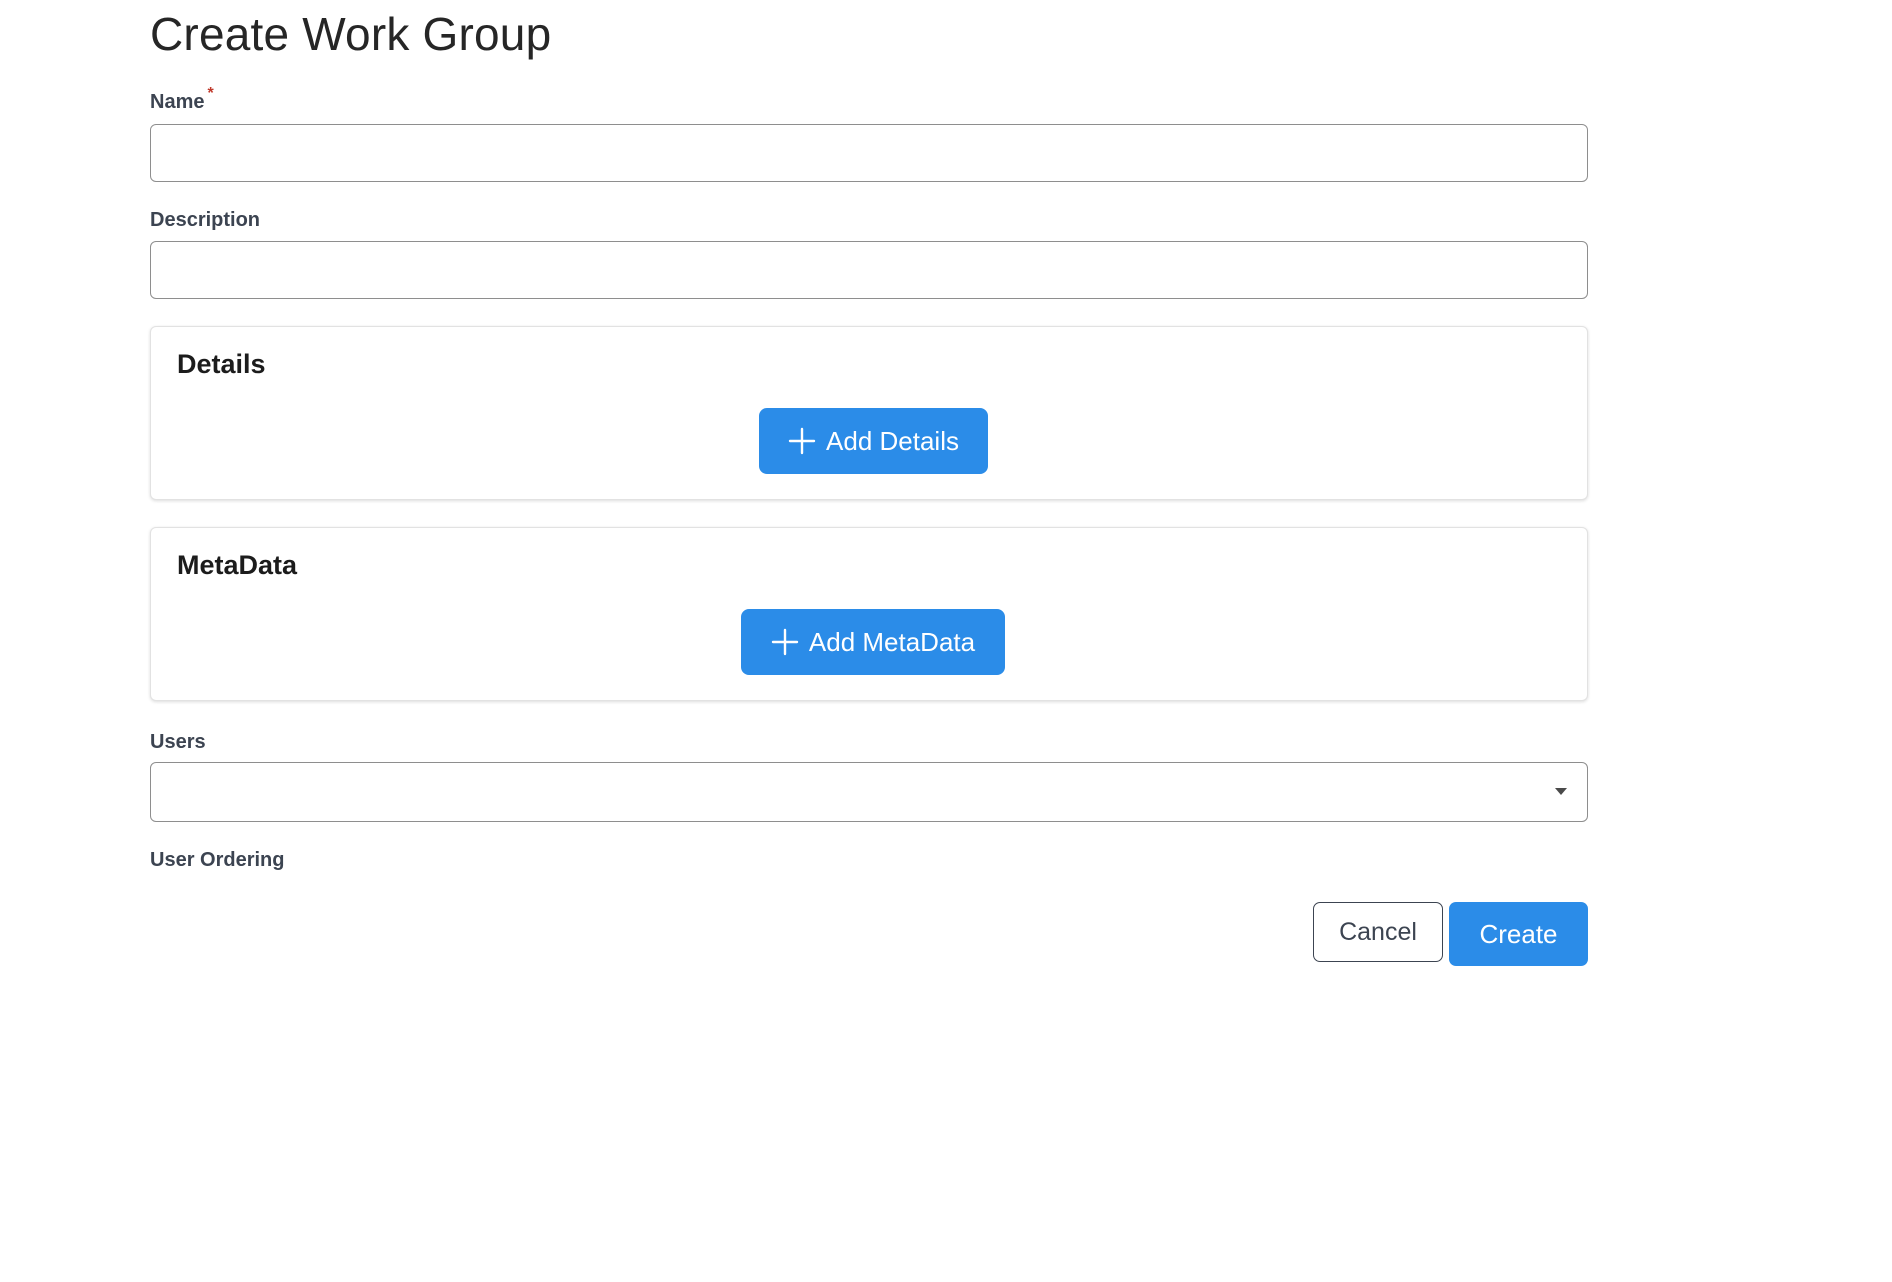 The height and width of the screenshot is (1282, 1892). I want to click on metadata-panel: MetaData Add MetaData, so click(869, 614).